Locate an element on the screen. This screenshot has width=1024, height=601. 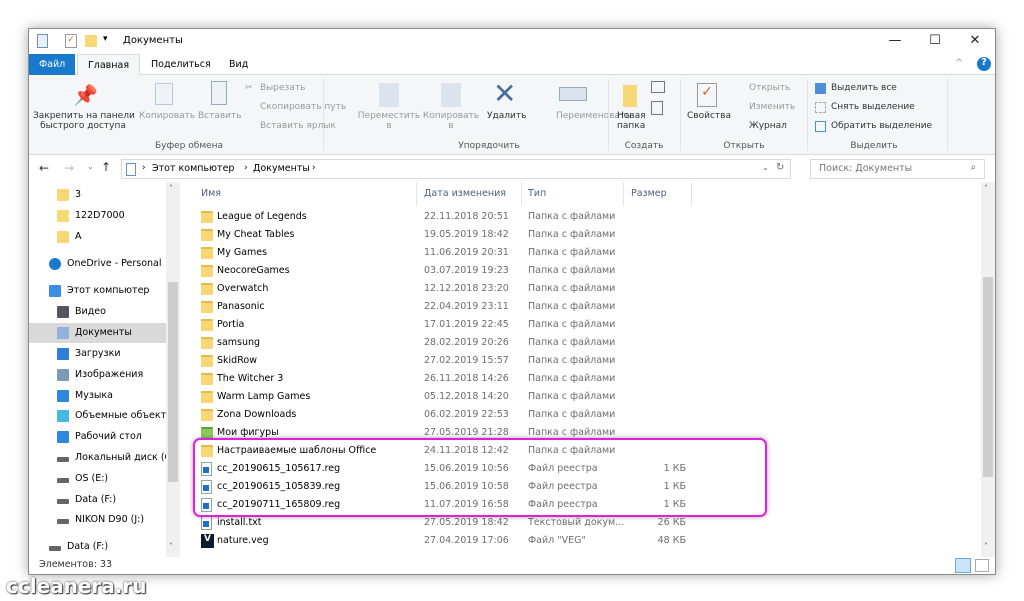
open-button: Открыть is located at coordinates (769, 88).